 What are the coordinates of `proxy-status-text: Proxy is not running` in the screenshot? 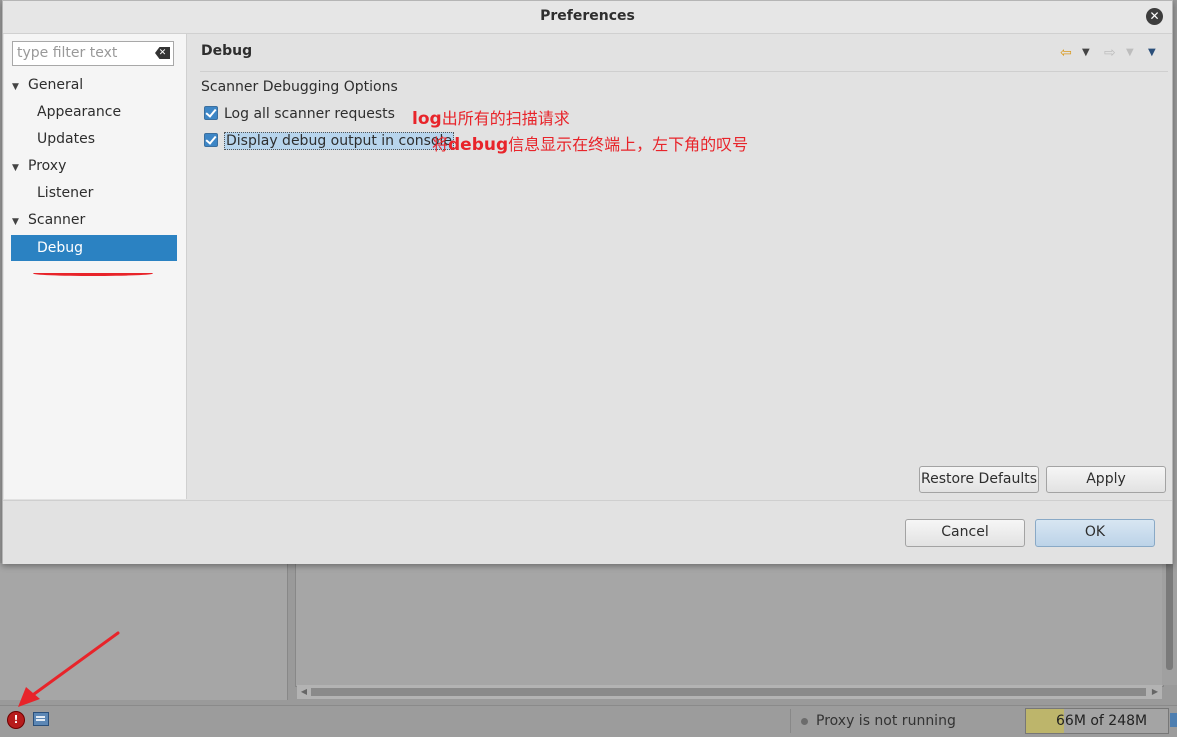 It's located at (886, 721).